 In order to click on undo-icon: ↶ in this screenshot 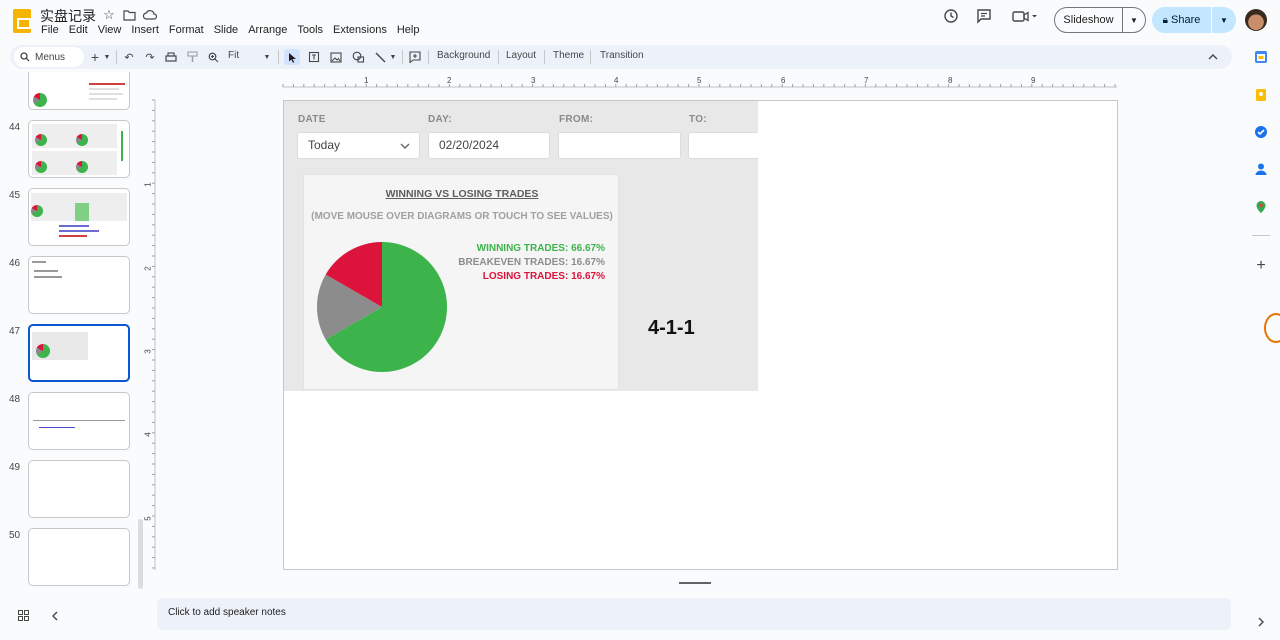, I will do `click(129, 57)`.